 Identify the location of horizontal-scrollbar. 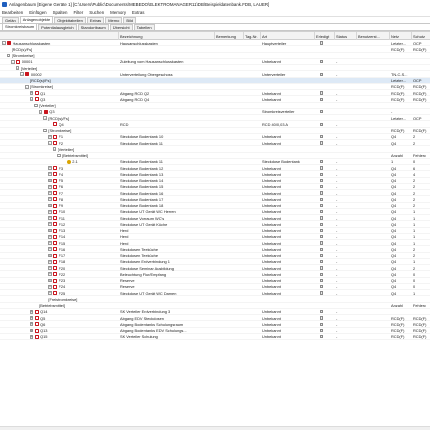
(215, 428).